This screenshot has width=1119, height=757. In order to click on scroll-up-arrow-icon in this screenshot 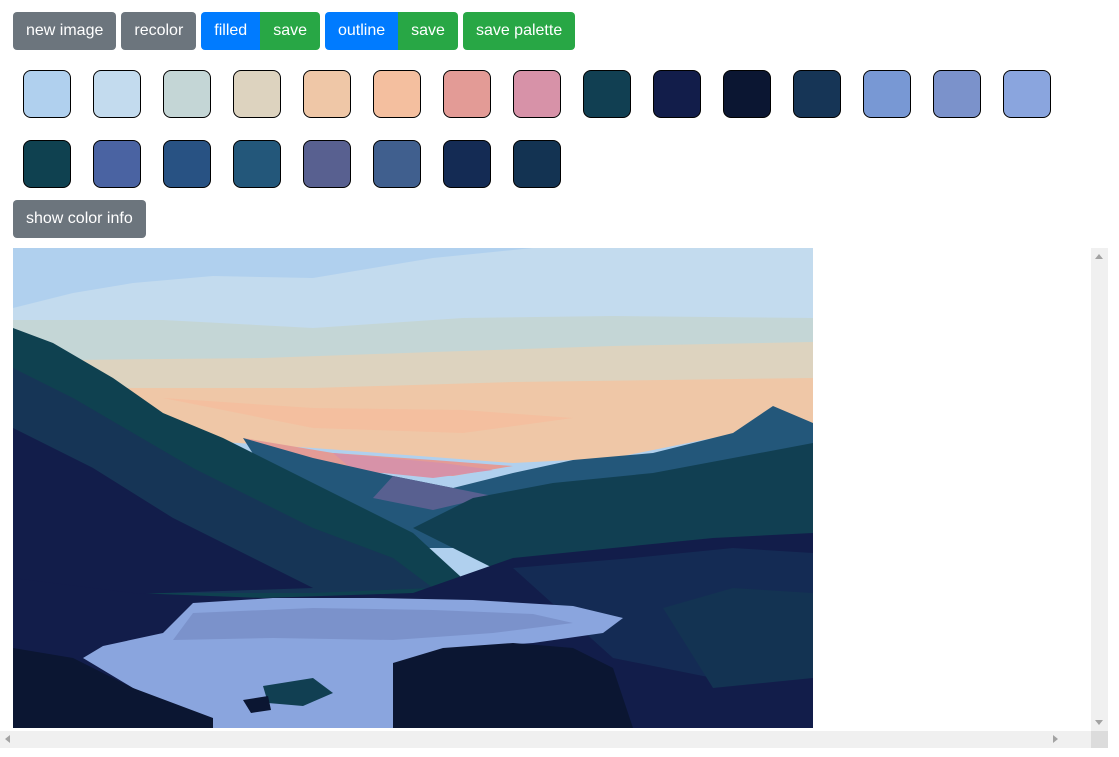, I will do `click(1099, 256)`.